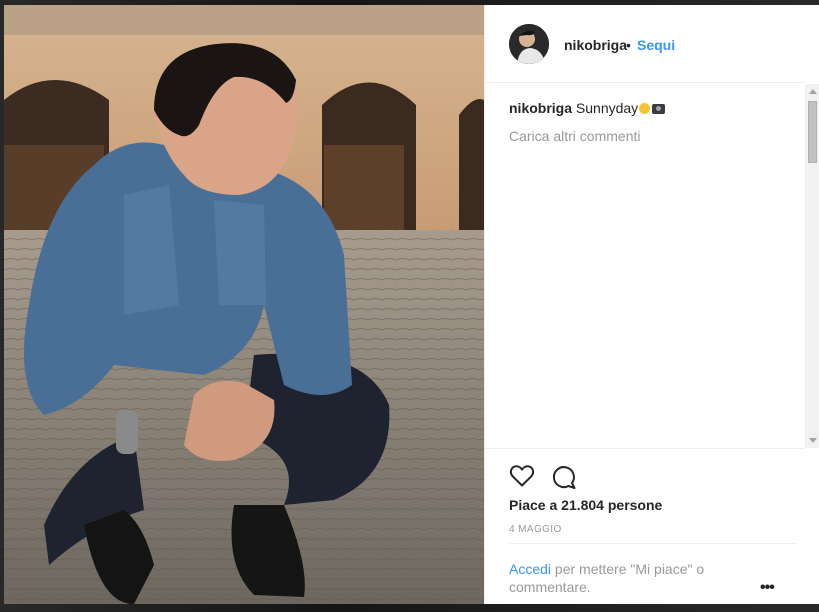 Image resolution: width=819 pixels, height=612 pixels. I want to click on header-username: nikobriga, so click(595, 45).